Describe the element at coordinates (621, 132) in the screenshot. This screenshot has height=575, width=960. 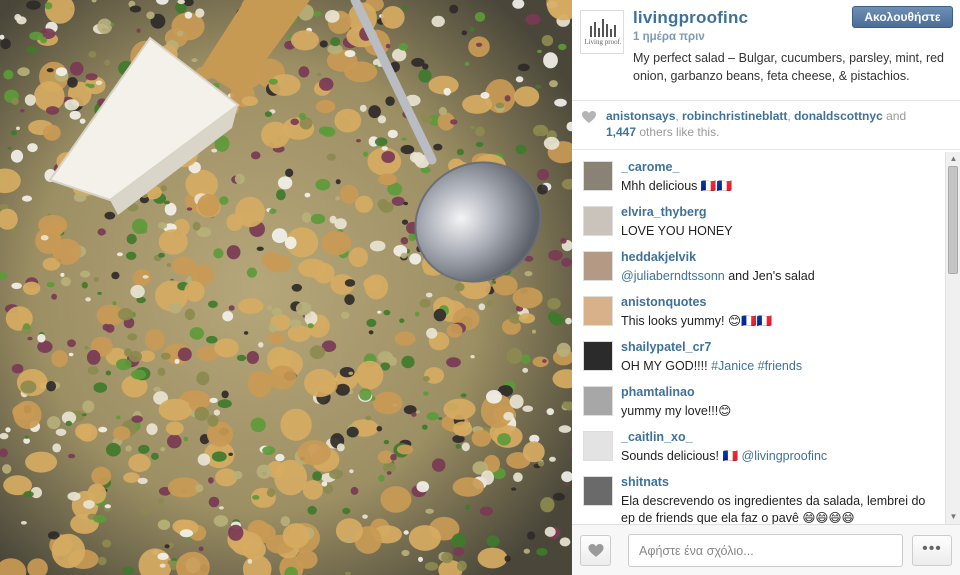
I see `likes-count: 1,447` at that location.